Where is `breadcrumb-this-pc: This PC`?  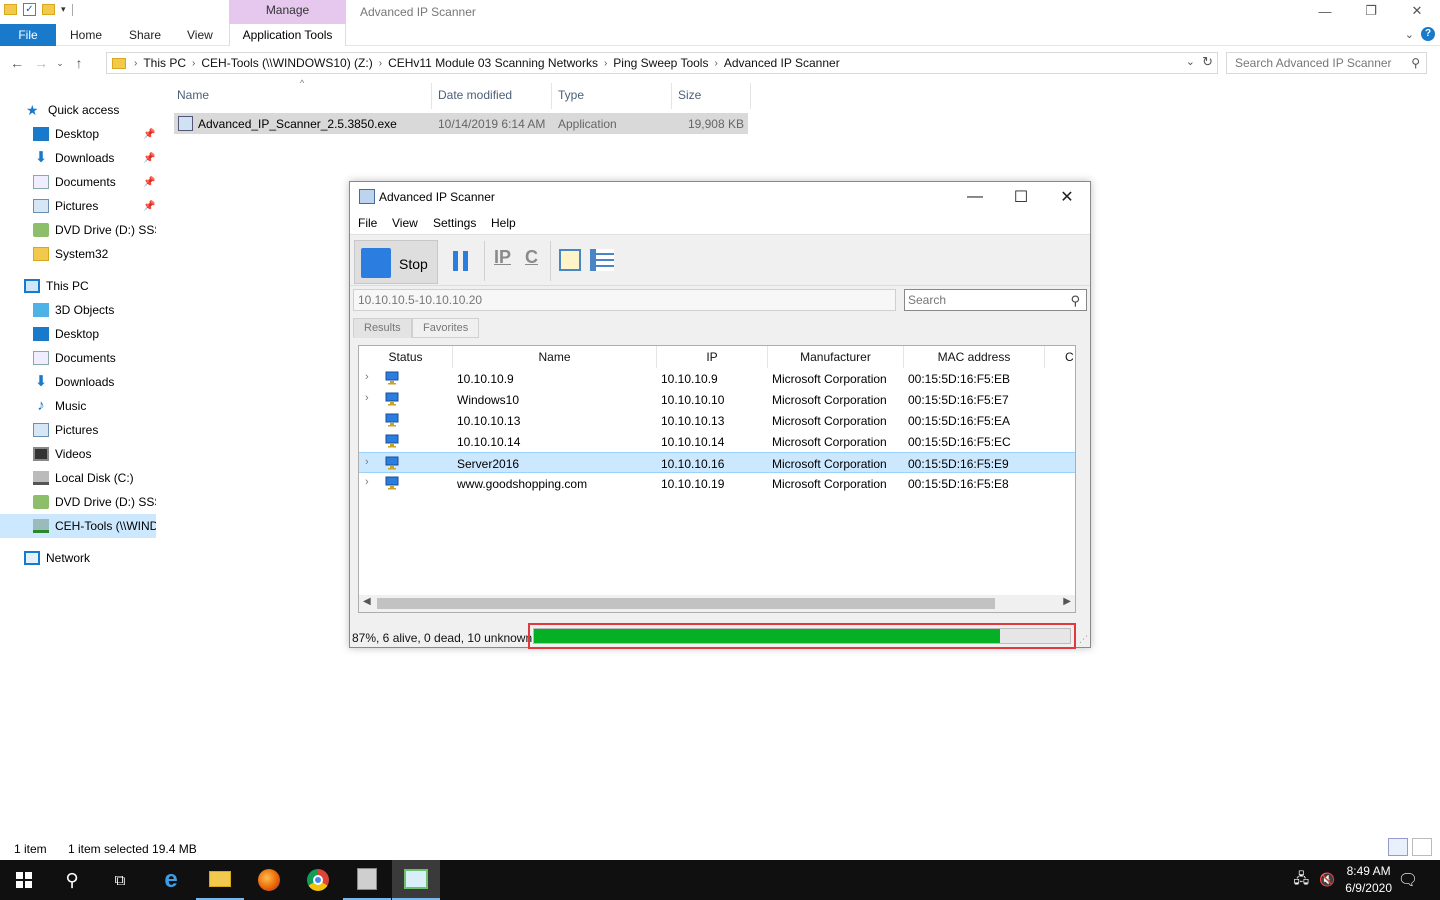
breadcrumb-this-pc: This PC is located at coordinates (164, 63).